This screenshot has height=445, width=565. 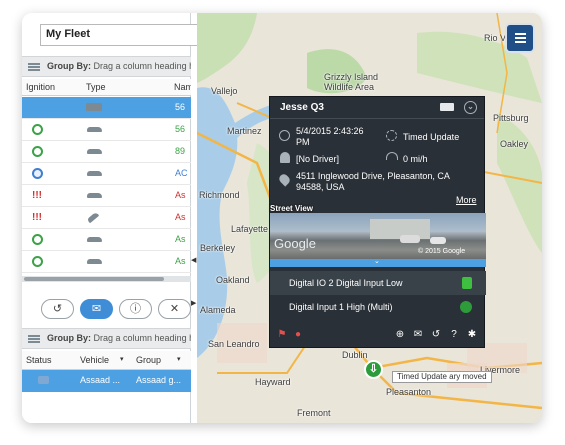 What do you see at coordinates (142, 66) in the screenshot?
I see `group-by-hint: Drag a column heading h` at bounding box center [142, 66].